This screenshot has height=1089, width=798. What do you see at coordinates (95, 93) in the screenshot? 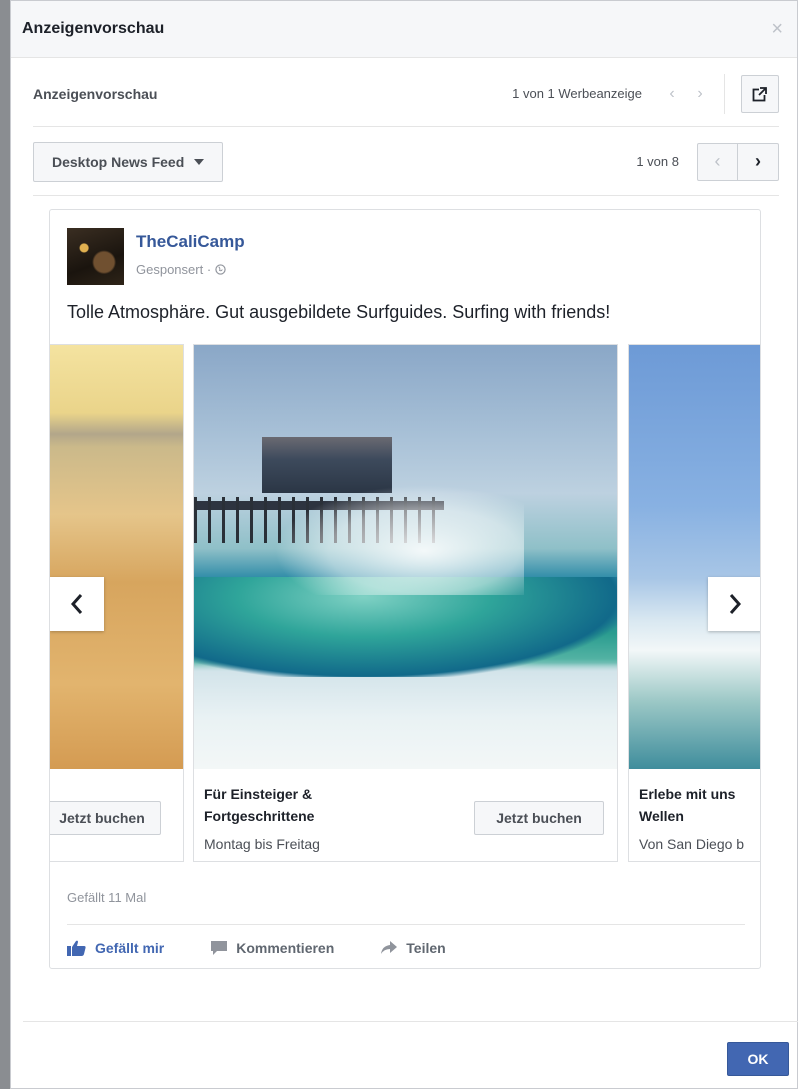
I see `preview-title: Anzeigenvorschau` at bounding box center [95, 93].